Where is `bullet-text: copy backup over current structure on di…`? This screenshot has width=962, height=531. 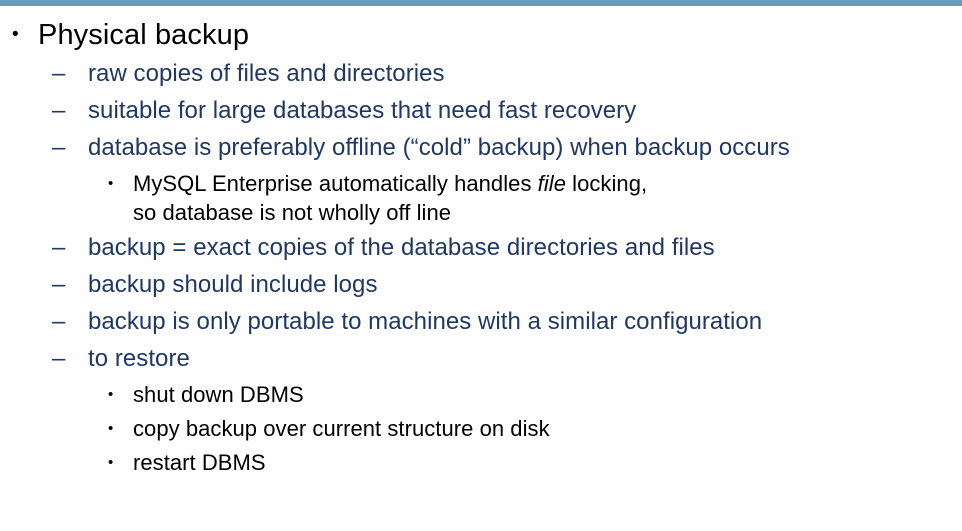
bullet-text: copy backup over current structure on di… is located at coordinates (341, 428).